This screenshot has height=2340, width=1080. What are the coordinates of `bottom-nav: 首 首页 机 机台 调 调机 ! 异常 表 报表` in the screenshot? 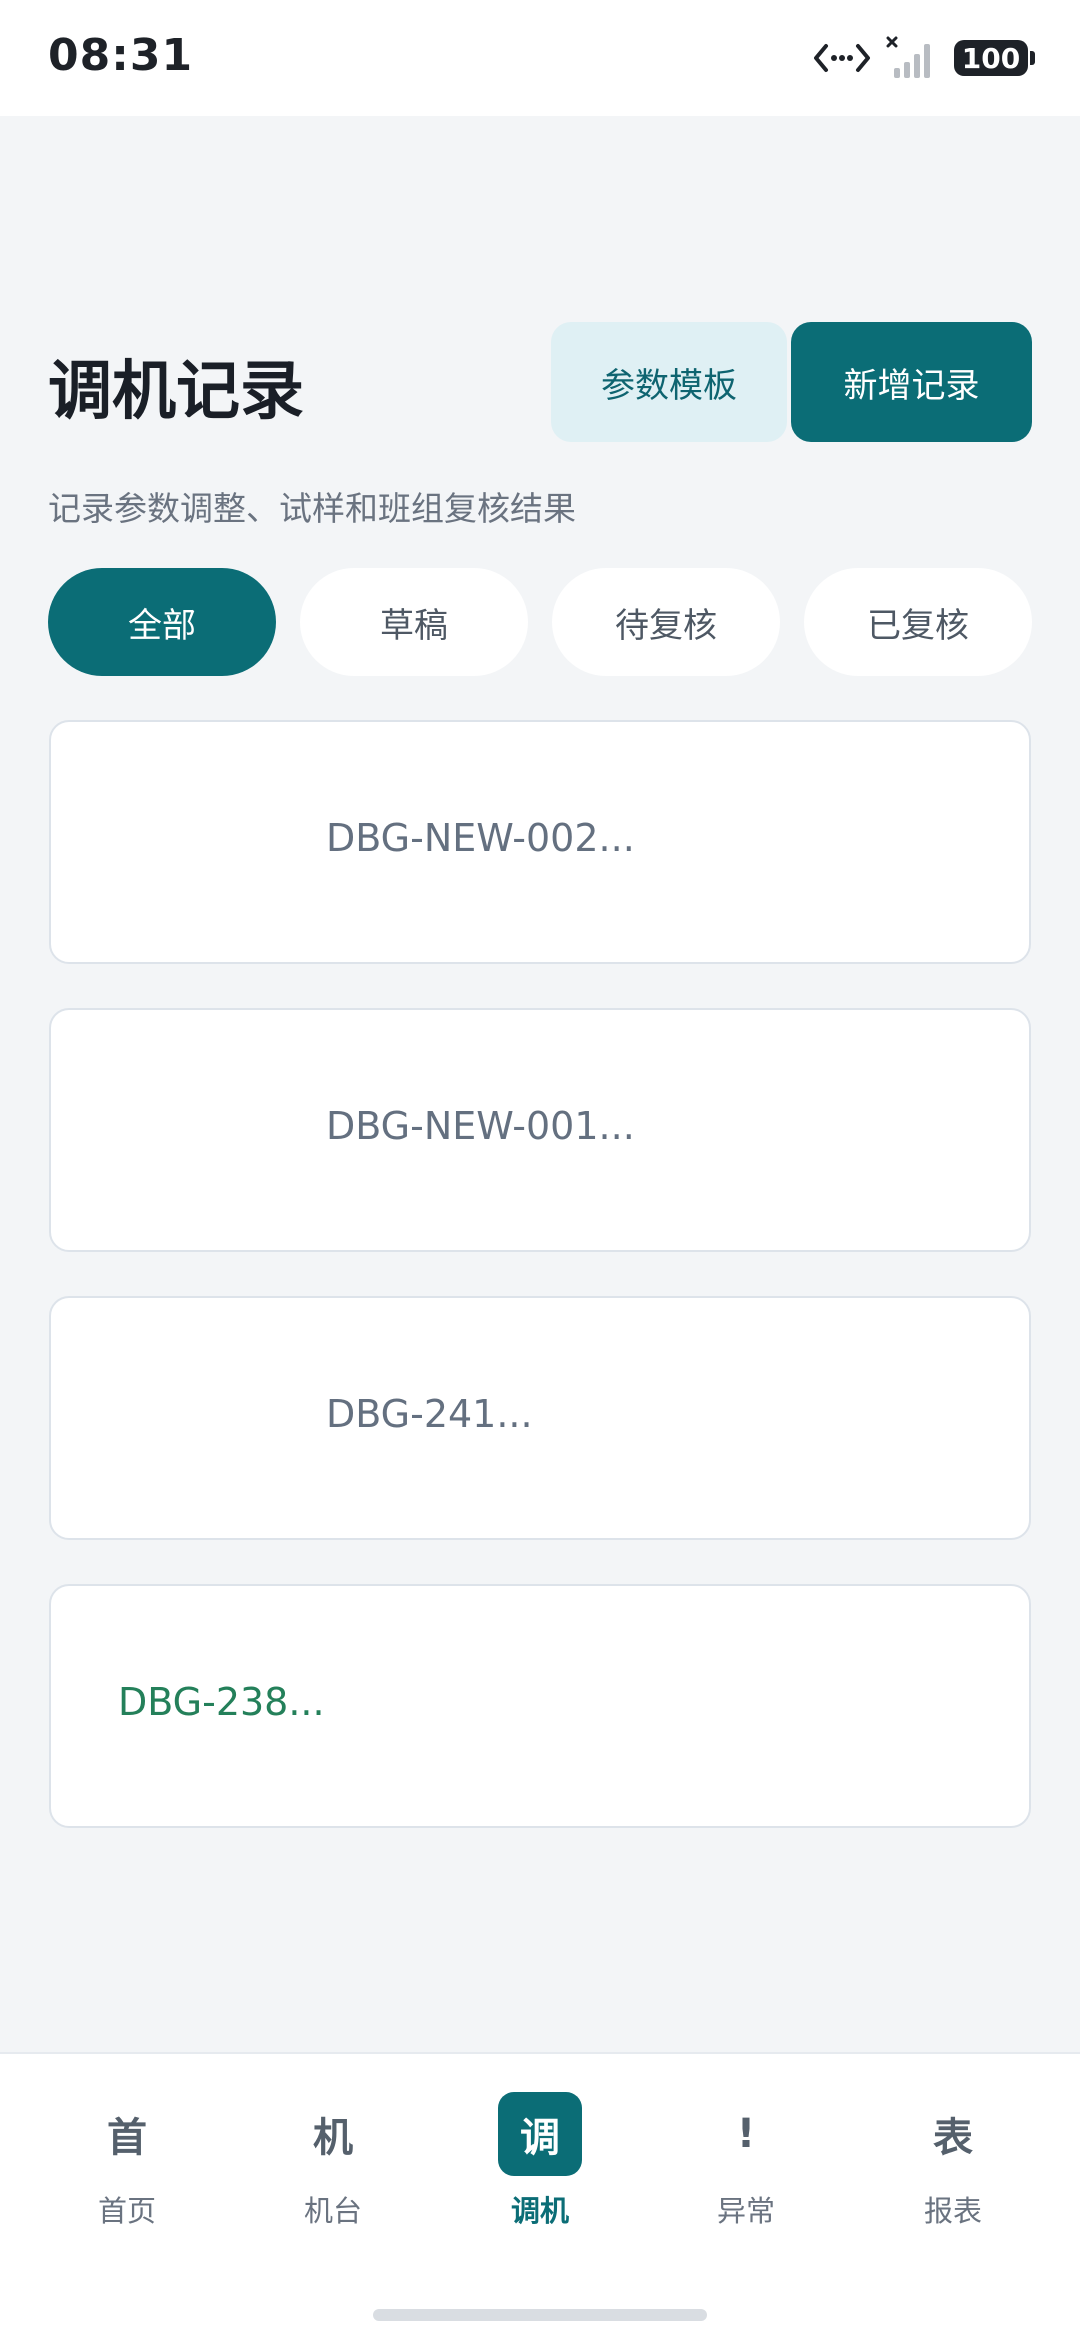 It's located at (540, 2196).